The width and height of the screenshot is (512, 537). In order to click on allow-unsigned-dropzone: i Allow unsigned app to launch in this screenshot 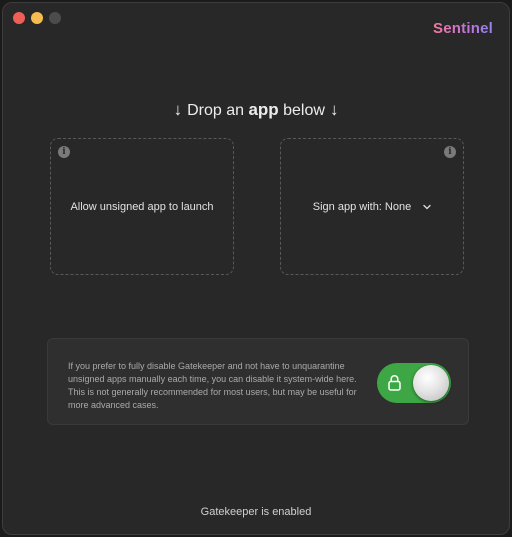, I will do `click(142, 206)`.